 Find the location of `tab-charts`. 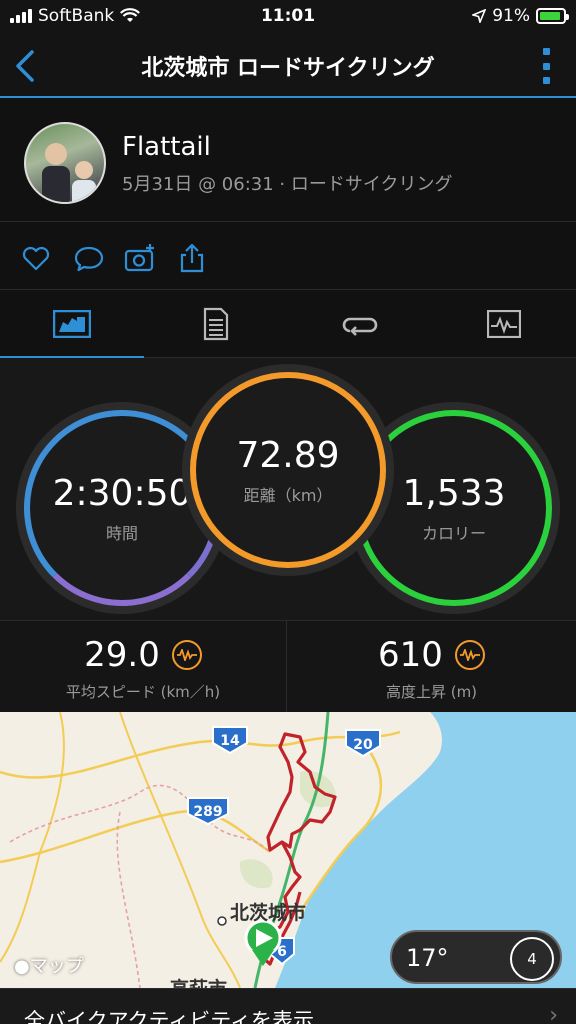

tab-charts is located at coordinates (504, 324).